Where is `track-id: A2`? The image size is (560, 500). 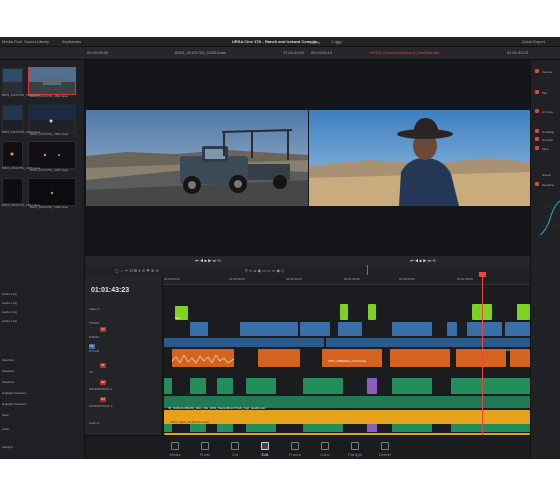
track-id: A2 is located at coordinates (103, 382).